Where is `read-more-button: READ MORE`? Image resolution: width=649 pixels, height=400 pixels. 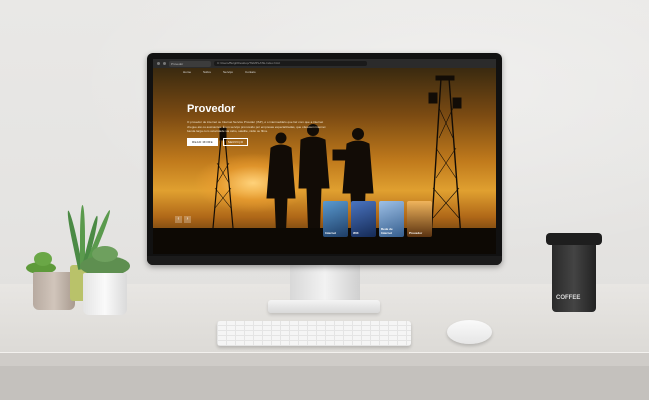
read-more-button: READ MORE is located at coordinates (202, 142).